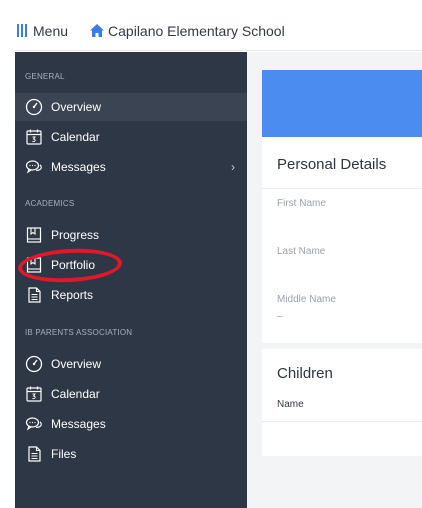 This screenshot has width=422, height=508. Describe the element at coordinates (342, 103) in the screenshot. I see `profile-banner` at that location.